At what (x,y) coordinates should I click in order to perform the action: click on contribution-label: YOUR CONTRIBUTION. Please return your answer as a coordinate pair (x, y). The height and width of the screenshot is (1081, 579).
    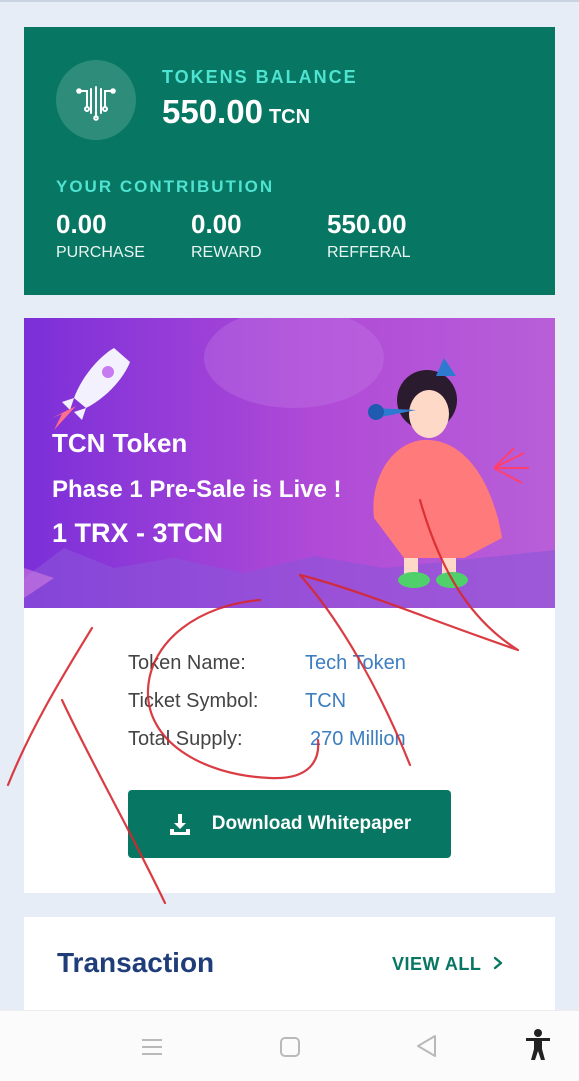
    Looking at the image, I should click on (165, 186).